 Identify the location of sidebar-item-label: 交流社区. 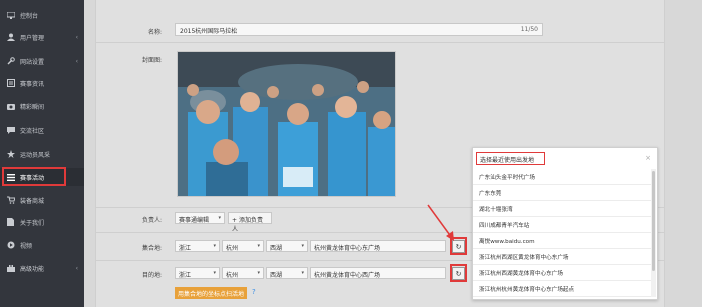
(32, 131).